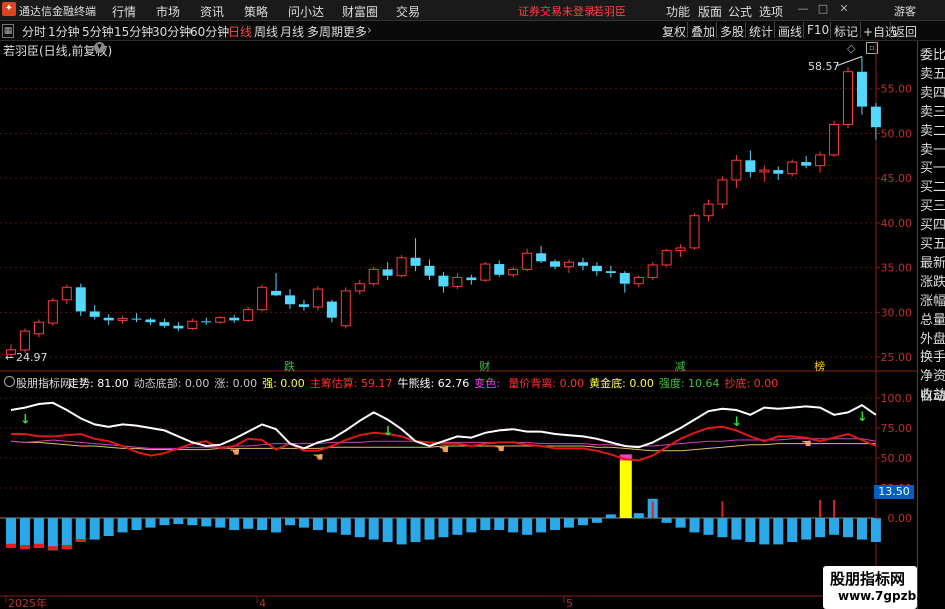 This screenshot has width=945, height=609. What do you see at coordinates (408, 11) in the screenshot?
I see `menu-trade: 交易` at bounding box center [408, 11].